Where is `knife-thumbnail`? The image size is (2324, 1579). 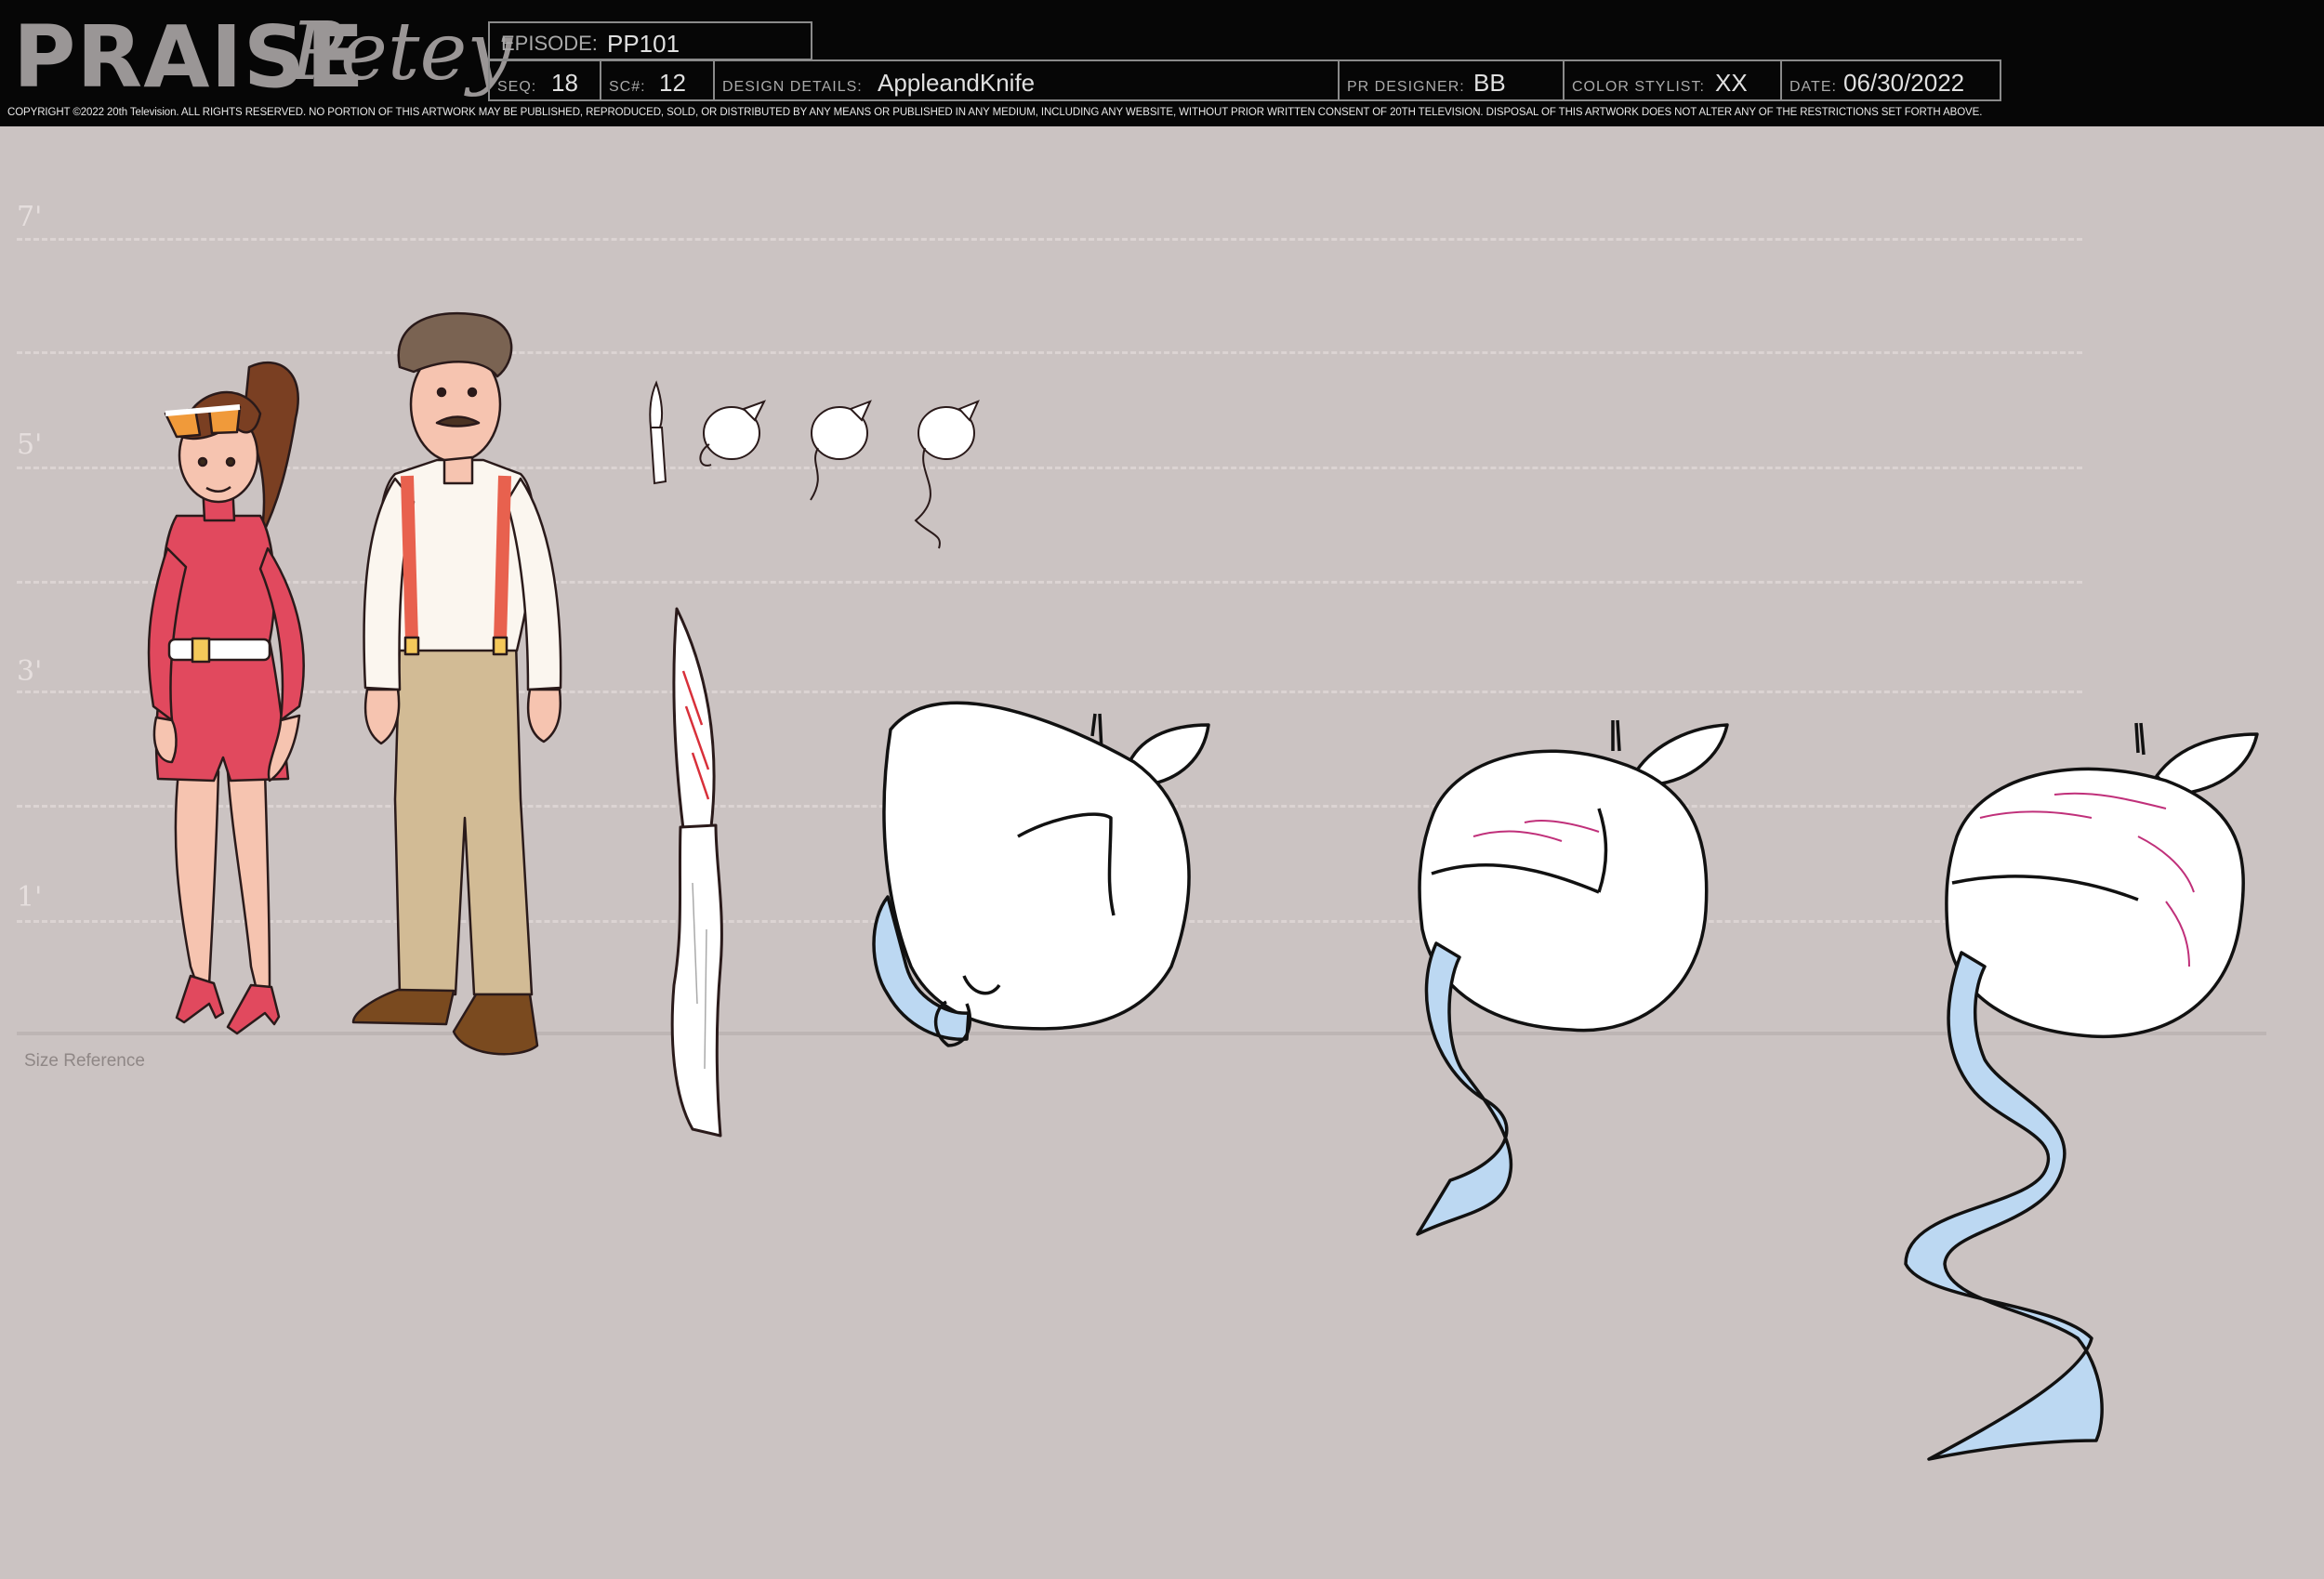
knife-thumbnail is located at coordinates (658, 432).